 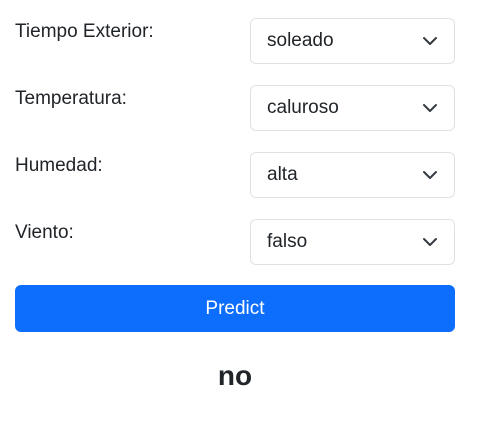 What do you see at coordinates (235, 108) in the screenshot?
I see `field-temperatura: Temperatura: caluroso` at bounding box center [235, 108].